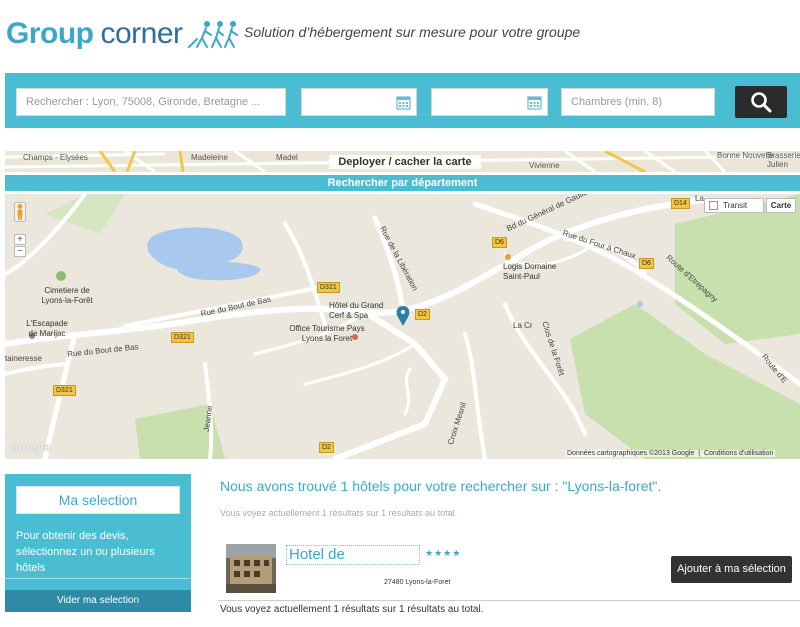 This screenshot has width=800, height=627. What do you see at coordinates (699, 198) in the screenshot?
I see `map-road-label: La` at bounding box center [699, 198].